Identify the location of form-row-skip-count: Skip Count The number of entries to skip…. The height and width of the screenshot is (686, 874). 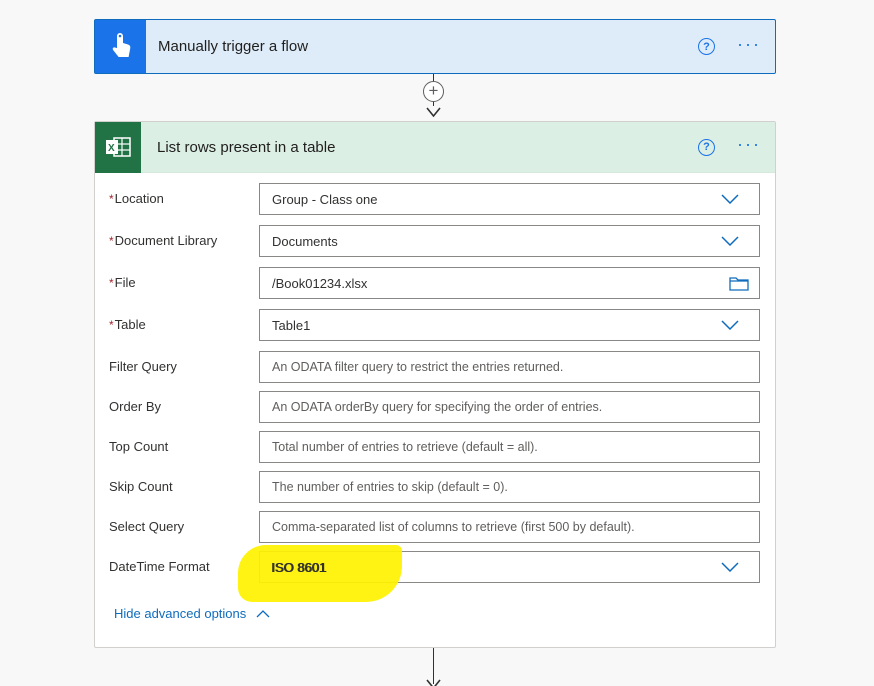
(435, 487).